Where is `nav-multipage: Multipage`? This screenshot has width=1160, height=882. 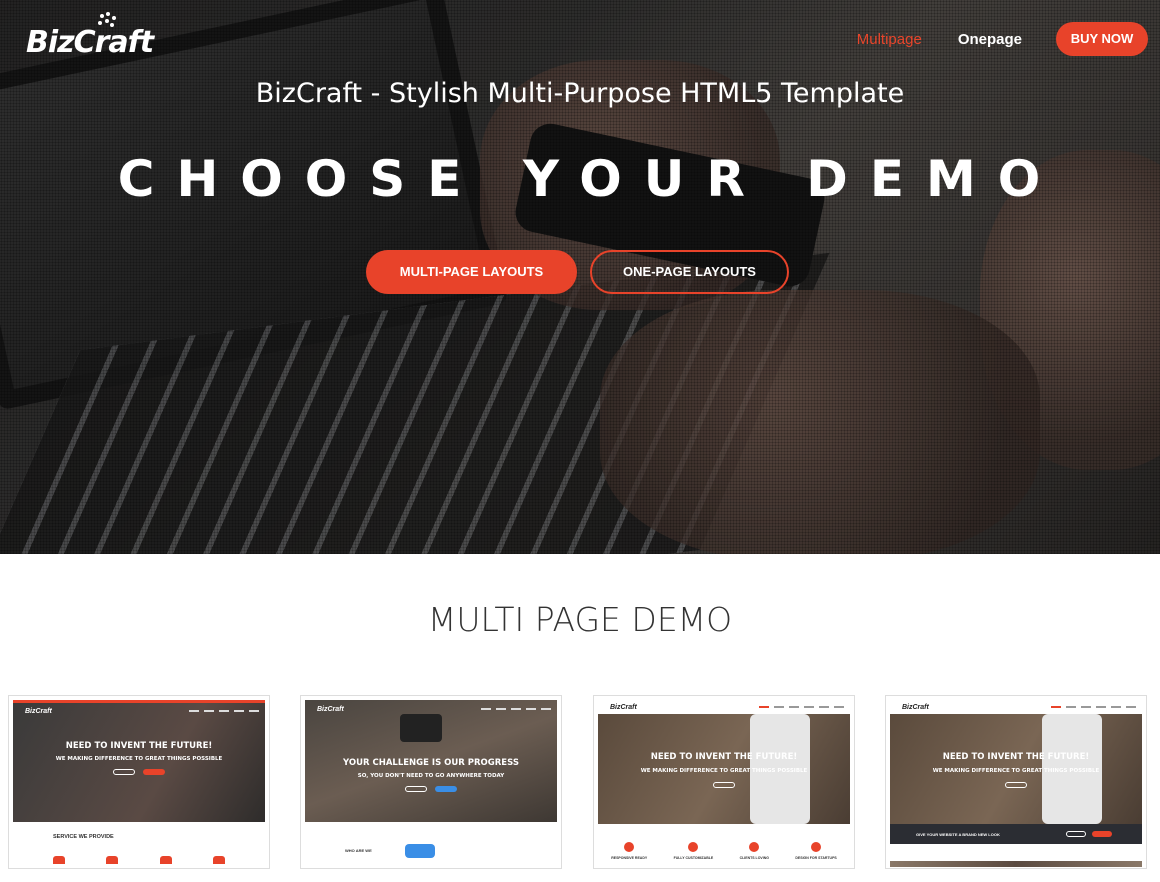
nav-multipage: Multipage is located at coordinates (889, 39).